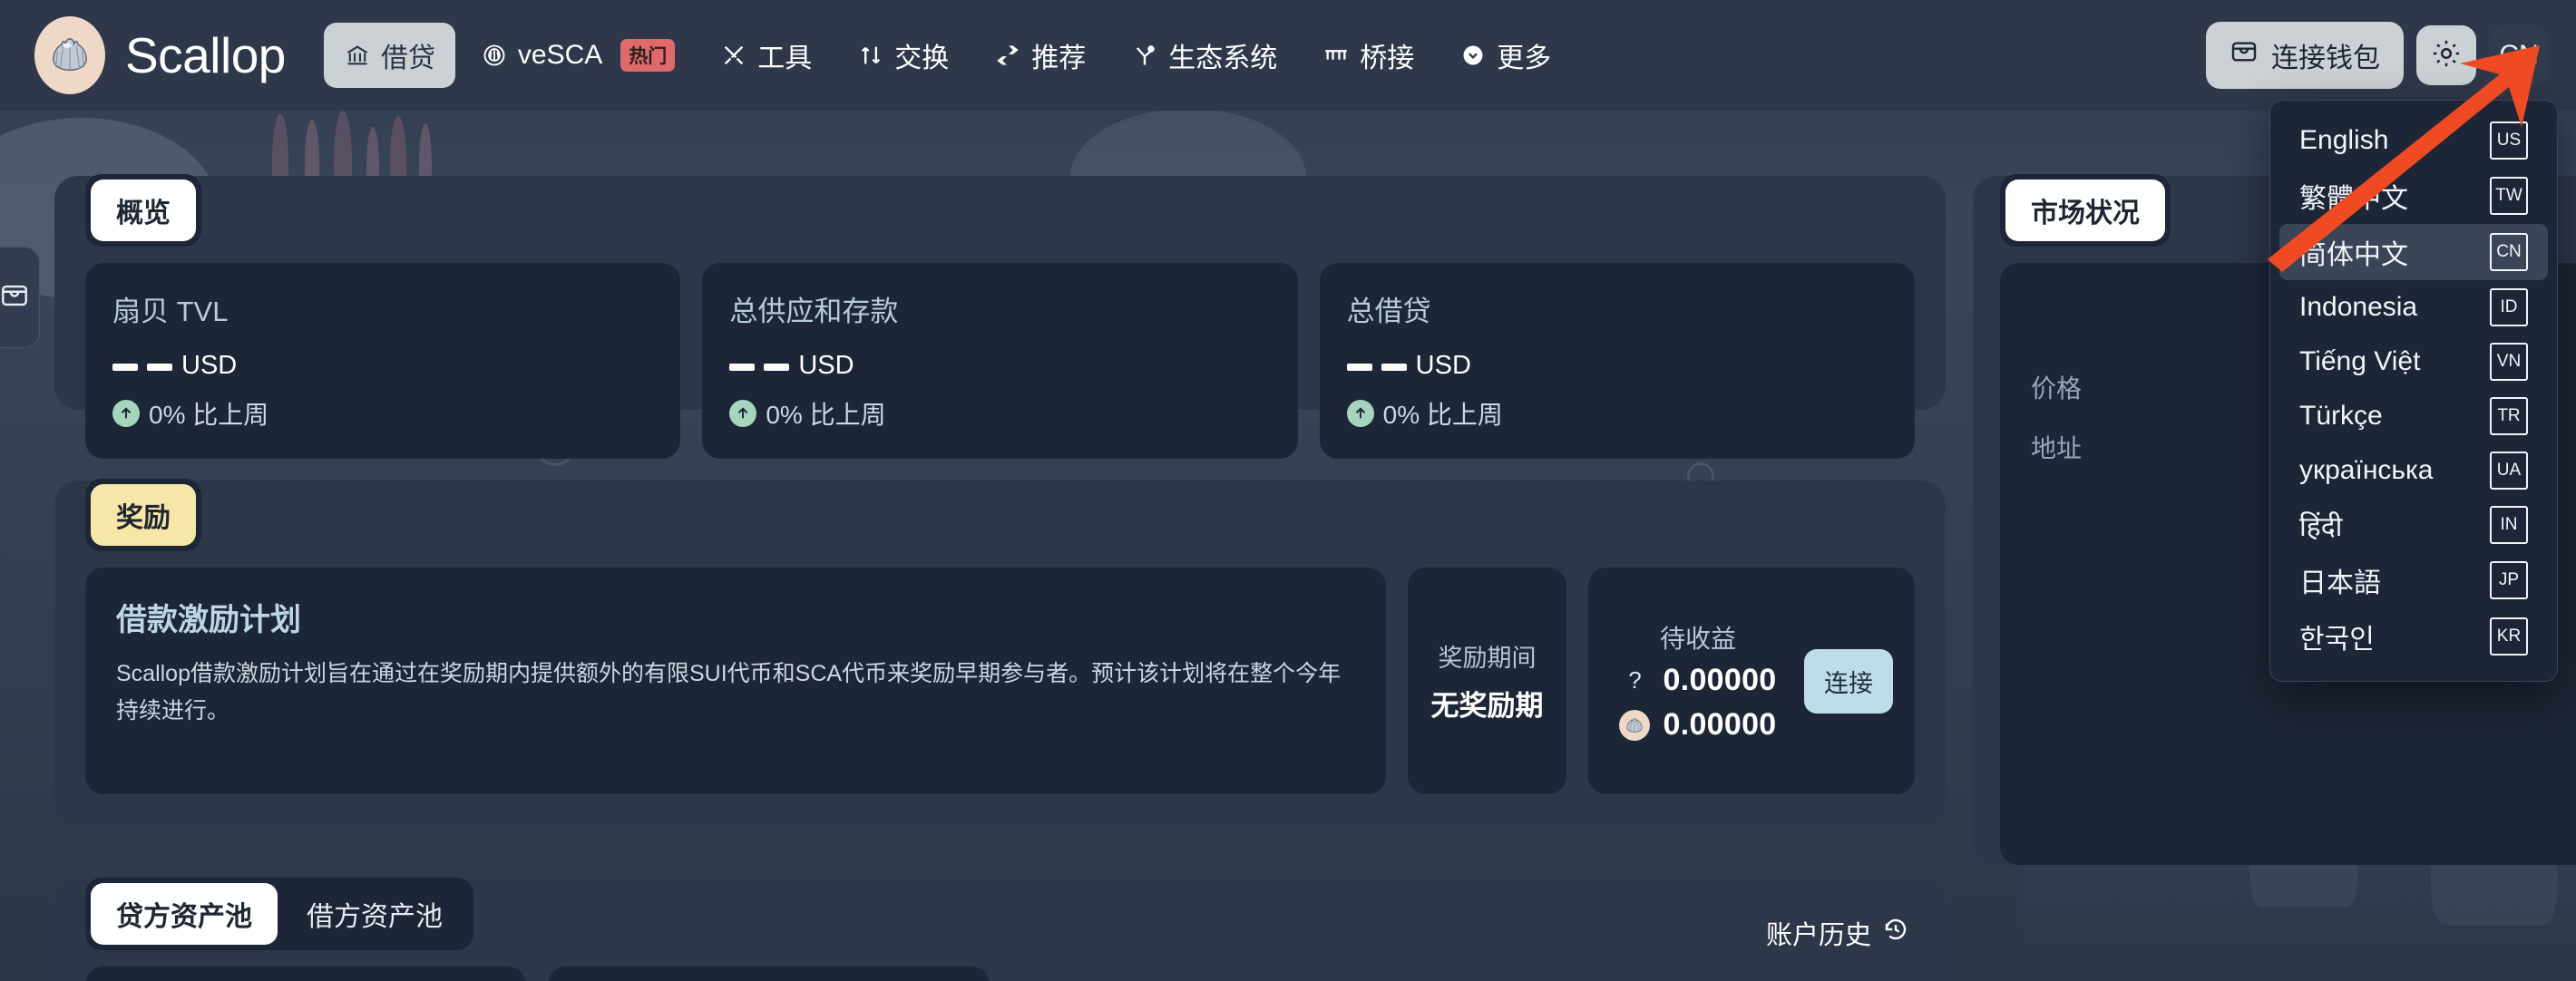 The width and height of the screenshot is (2576, 981). What do you see at coordinates (2413, 636) in the screenshot?
I see `language-option-kr: 한국인 KR` at bounding box center [2413, 636].